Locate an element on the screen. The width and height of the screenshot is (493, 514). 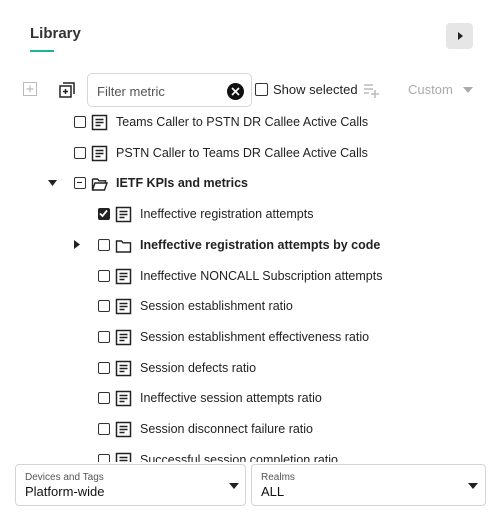
row-label: Successful session completion ratio is located at coordinates (239, 457).